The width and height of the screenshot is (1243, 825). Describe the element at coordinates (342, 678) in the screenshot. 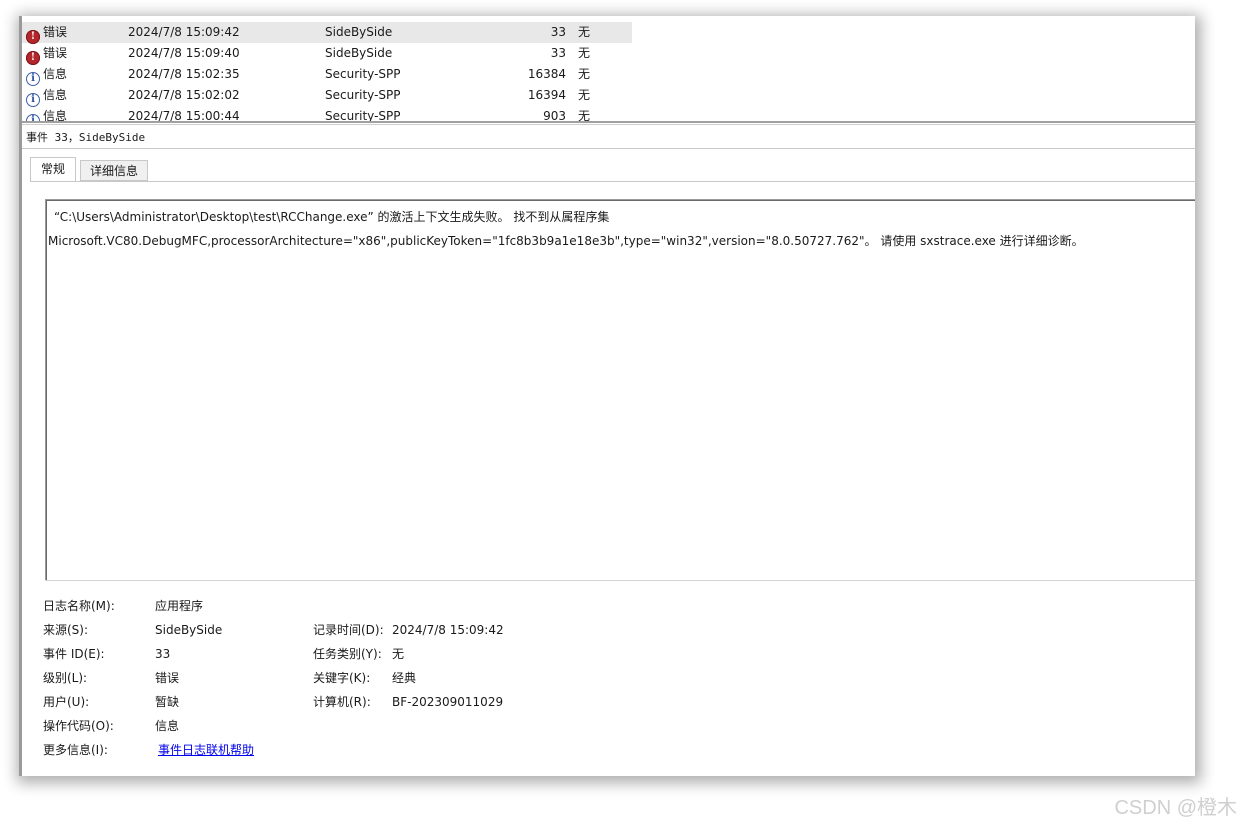

I see `keywords-label: 关键字(K):` at that location.